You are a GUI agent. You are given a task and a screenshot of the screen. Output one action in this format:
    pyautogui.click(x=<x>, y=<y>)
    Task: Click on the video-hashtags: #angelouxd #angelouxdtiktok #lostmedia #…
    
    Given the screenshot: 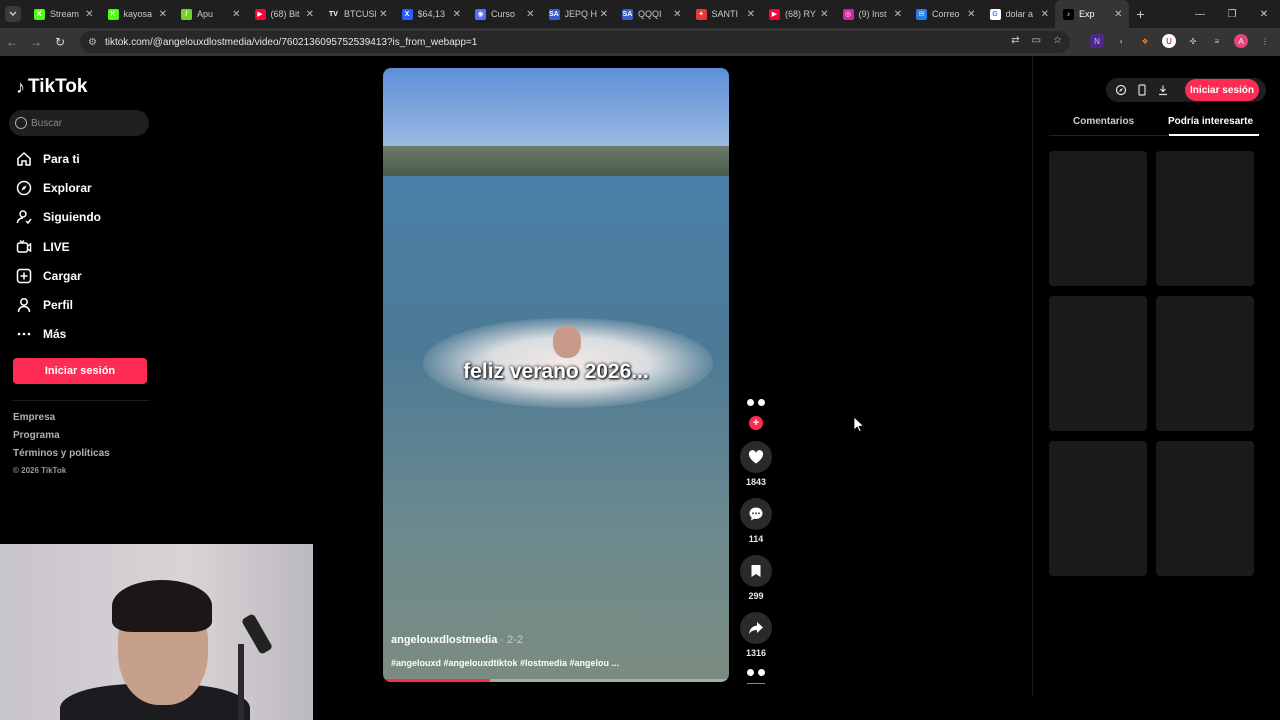 What is the action you would take?
    pyautogui.click(x=505, y=663)
    